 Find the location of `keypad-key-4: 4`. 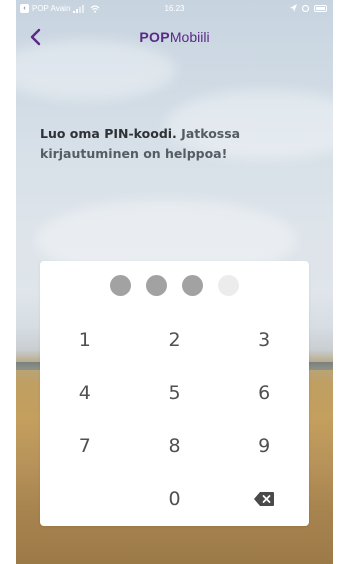

keypad-key-4: 4 is located at coordinates (85, 392).